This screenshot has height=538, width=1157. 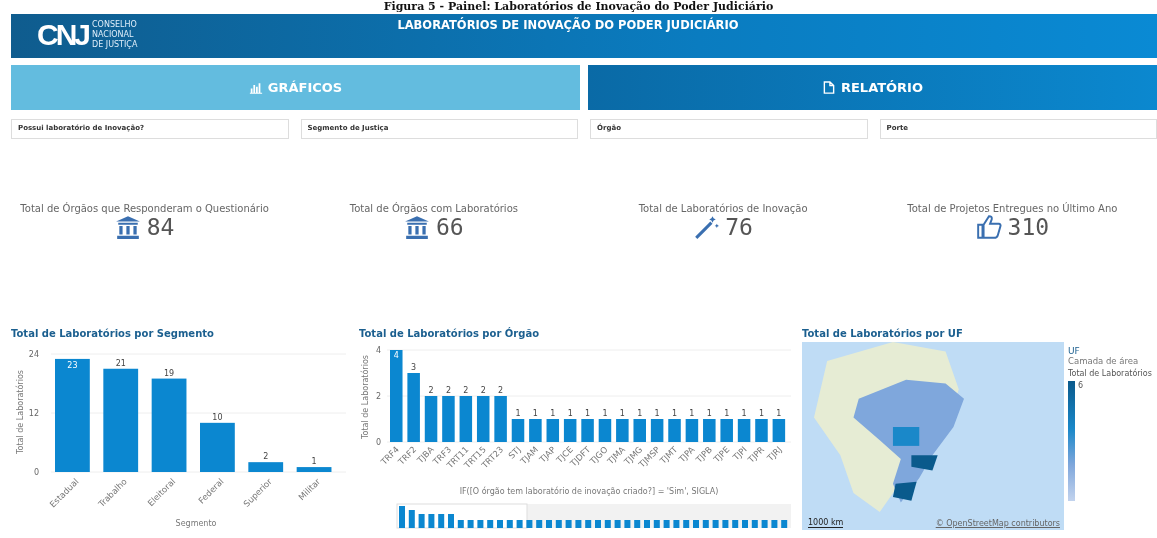 I want to click on kpi-value: 310, so click(x=1028, y=227).